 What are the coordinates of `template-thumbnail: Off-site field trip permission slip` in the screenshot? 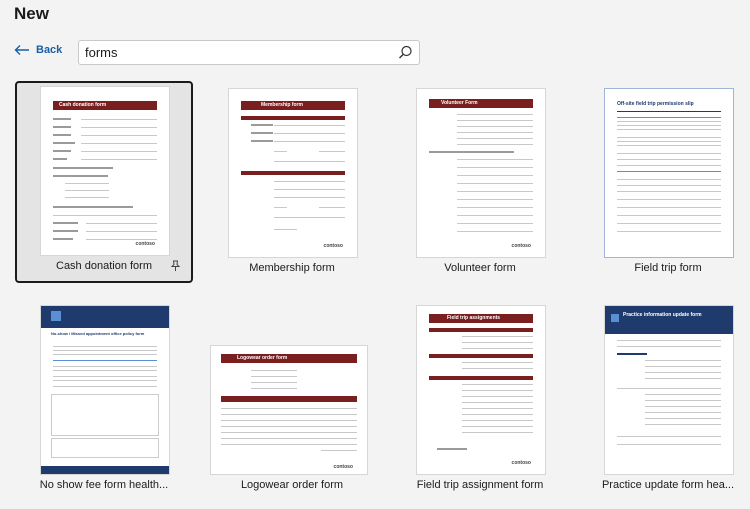 It's located at (669, 173).